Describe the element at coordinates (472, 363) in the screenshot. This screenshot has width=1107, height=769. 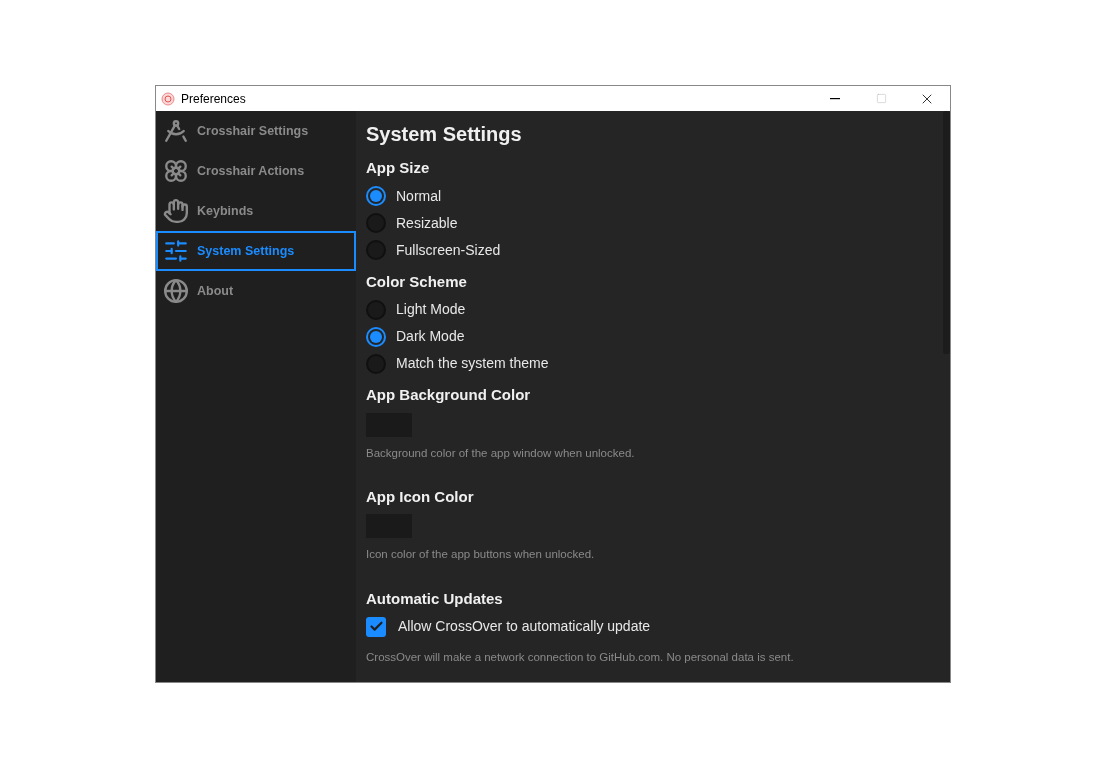
I see `radio-label: Match the system theme` at that location.